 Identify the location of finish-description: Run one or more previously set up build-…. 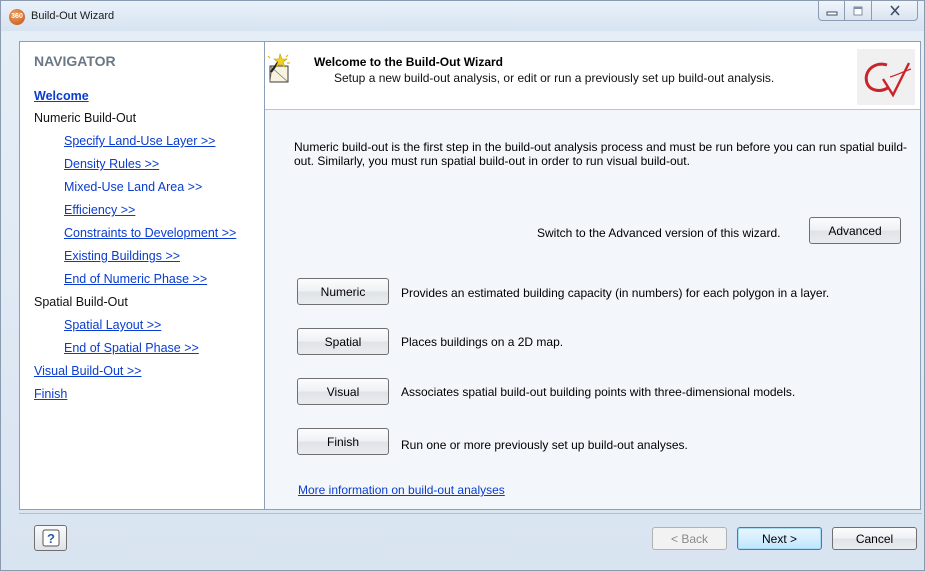
(544, 445).